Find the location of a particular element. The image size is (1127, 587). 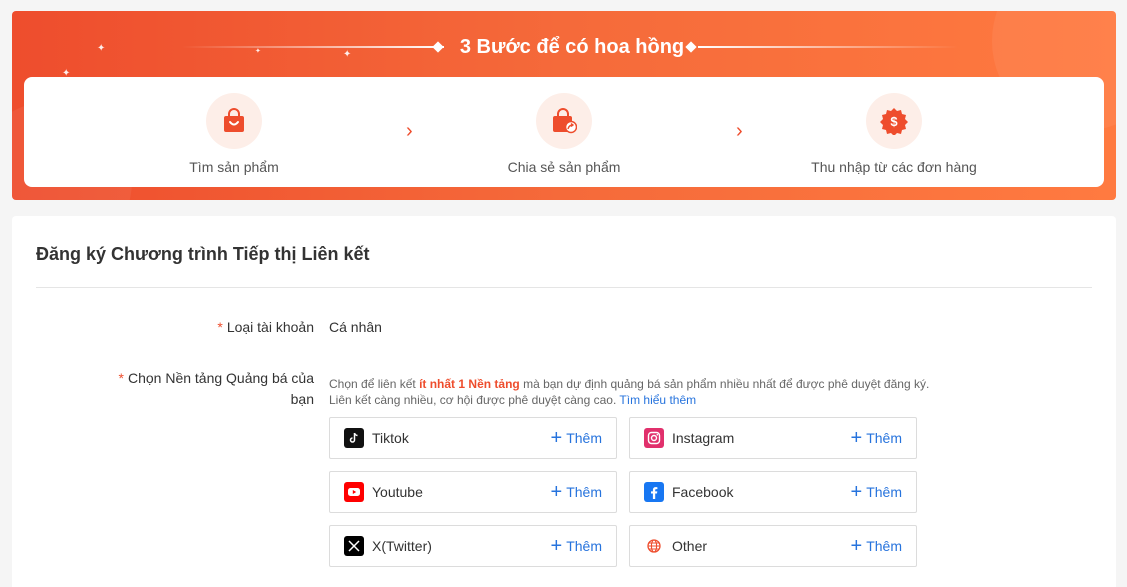

account-type-label-text: Loại tài khoản is located at coordinates (270, 327).